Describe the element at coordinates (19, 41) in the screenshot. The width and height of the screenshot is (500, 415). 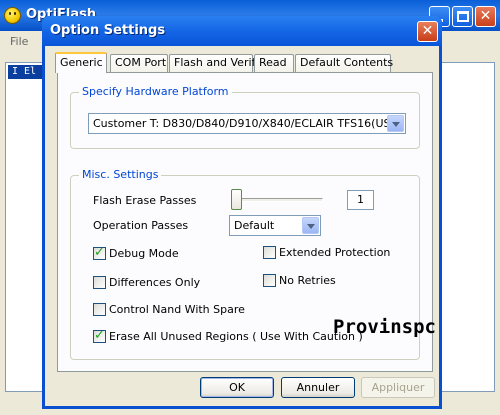
I see `menu-file: File` at that location.